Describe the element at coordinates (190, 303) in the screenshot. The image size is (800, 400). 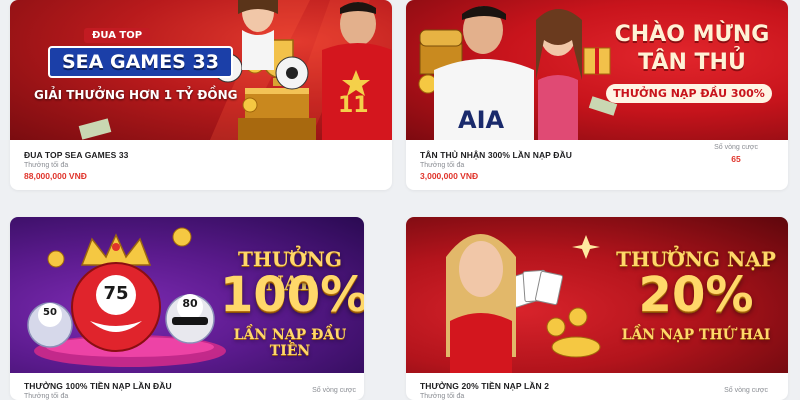
I see `ball-right-number: 80` at that location.